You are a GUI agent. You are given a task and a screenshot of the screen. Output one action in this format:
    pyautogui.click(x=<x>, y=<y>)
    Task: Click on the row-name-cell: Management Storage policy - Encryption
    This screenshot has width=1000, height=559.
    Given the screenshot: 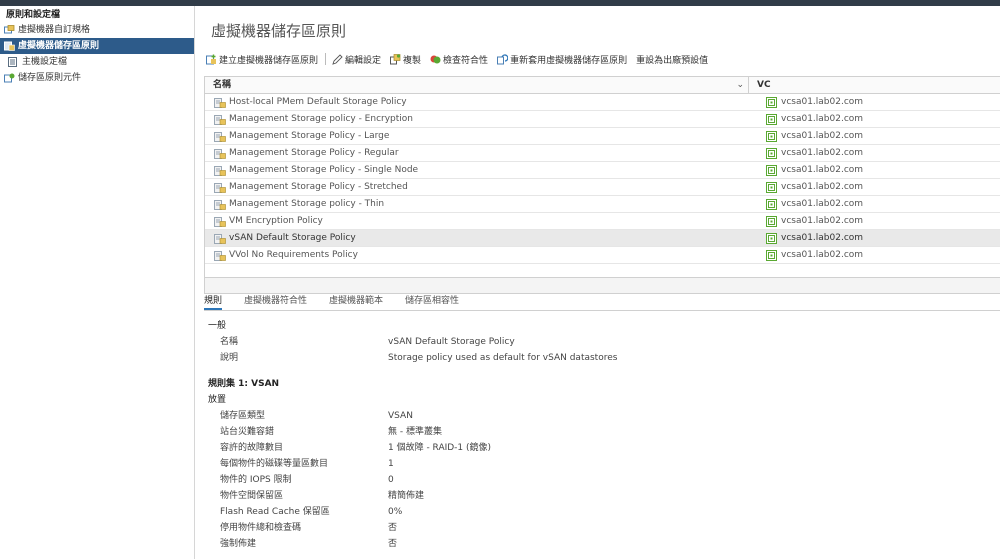 What is the action you would take?
    pyautogui.click(x=477, y=119)
    